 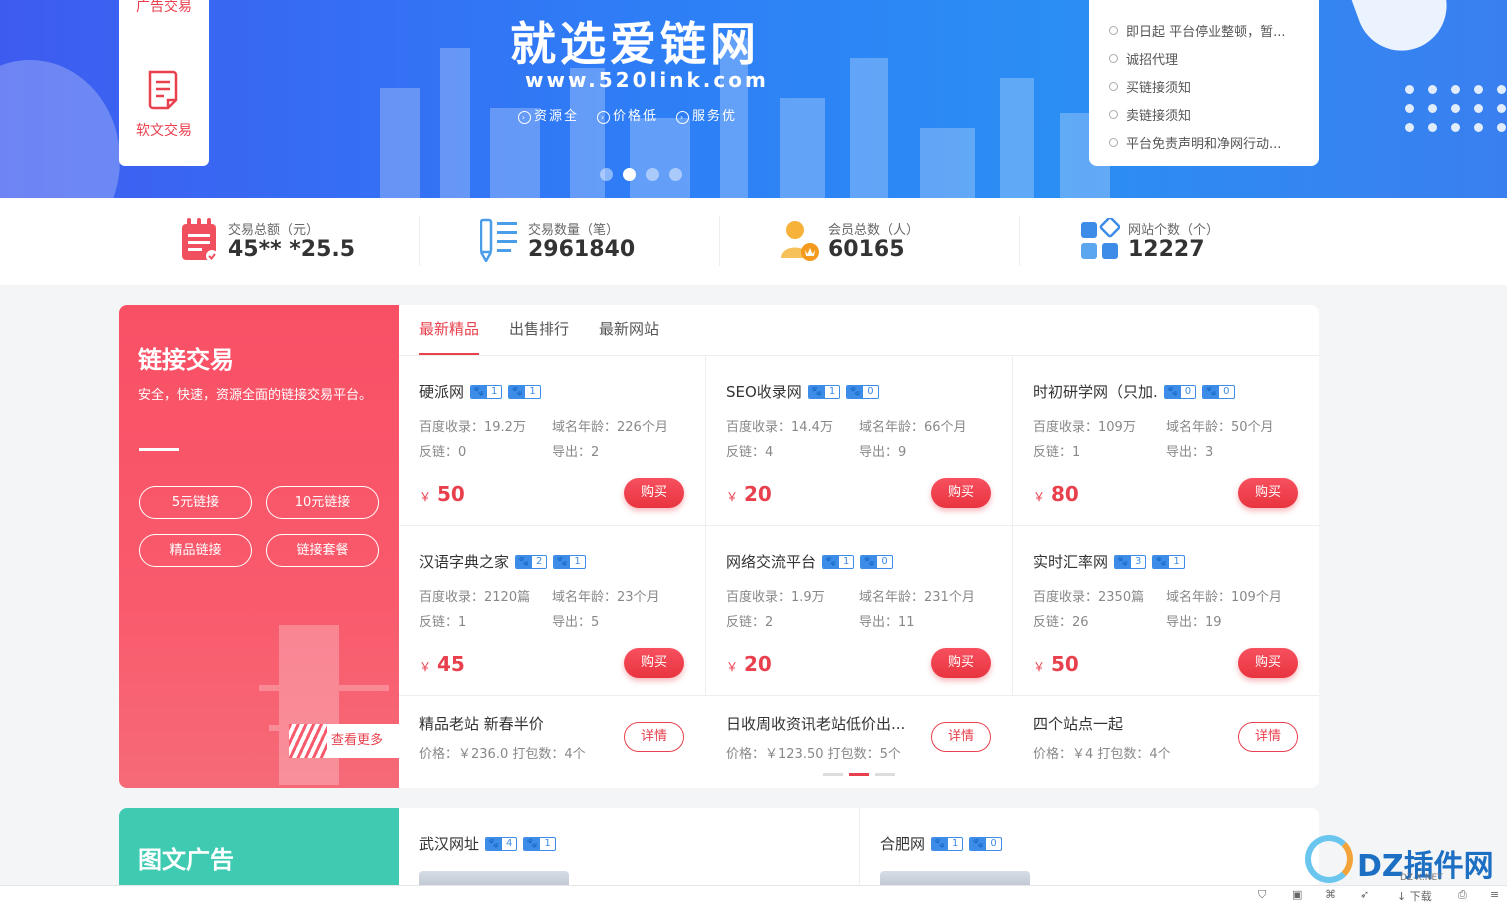 I want to click on banner-decoration, so click(x=60, y=129).